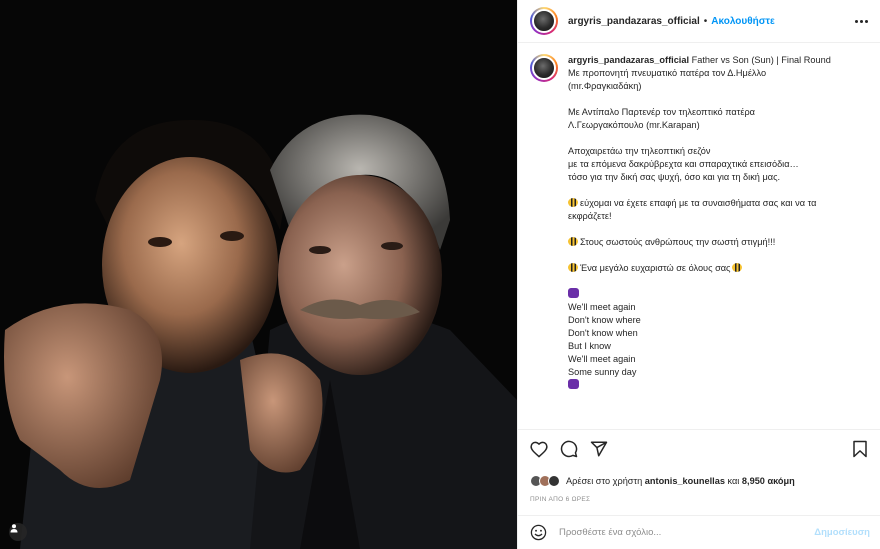 This screenshot has width=880, height=549. What do you see at coordinates (685, 481) in the screenshot?
I see `liker-username: antonis_kounellas` at bounding box center [685, 481].